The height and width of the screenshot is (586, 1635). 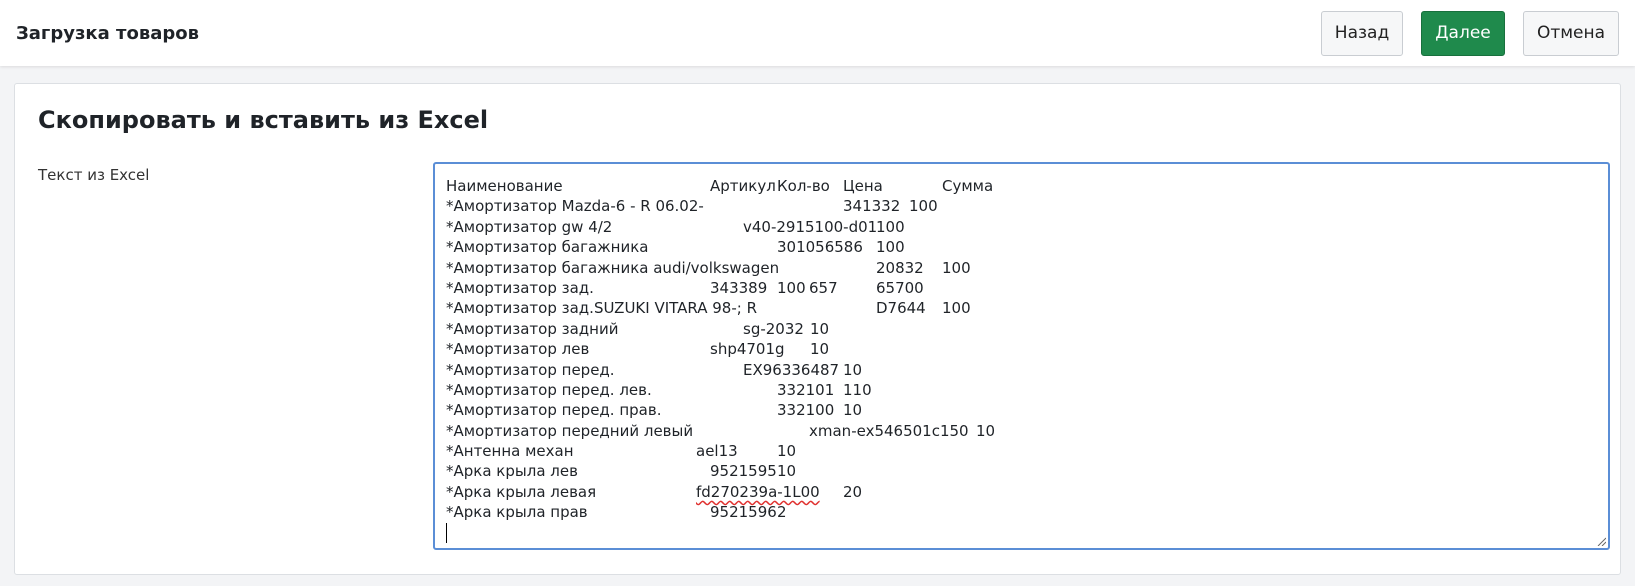 I want to click on cell-name: *Амортизатор задний, so click(x=532, y=328).